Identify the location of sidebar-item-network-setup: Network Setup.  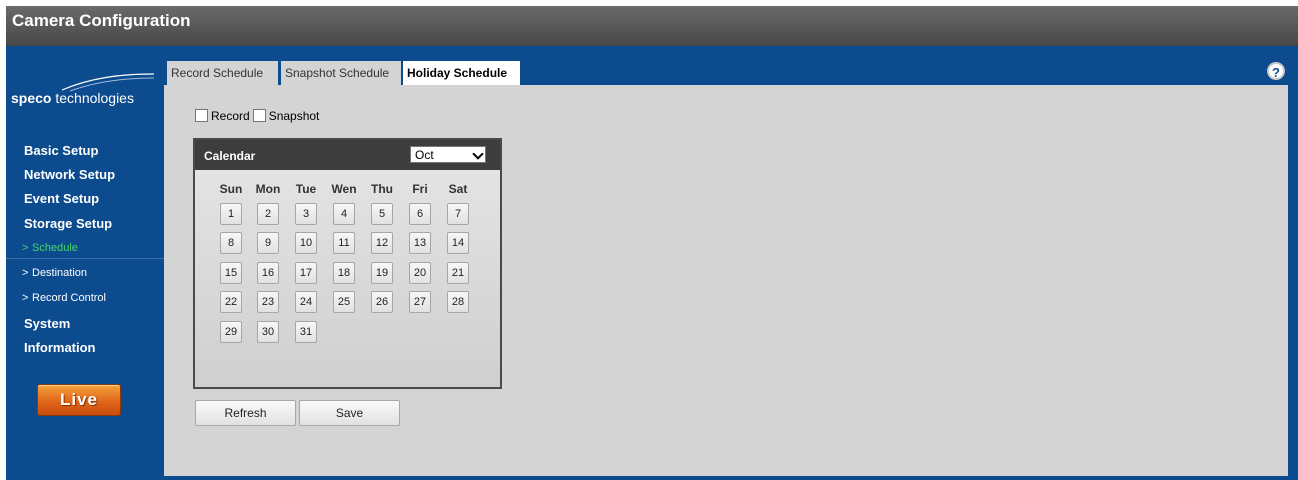
(69, 174).